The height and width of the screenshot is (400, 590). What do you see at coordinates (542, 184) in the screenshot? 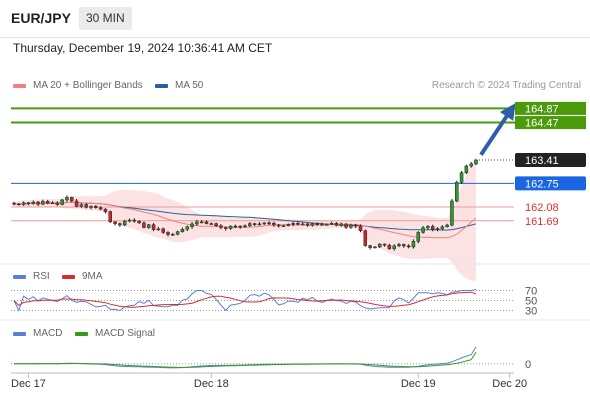
I see `pivot-level-label: 162.75` at bounding box center [542, 184].